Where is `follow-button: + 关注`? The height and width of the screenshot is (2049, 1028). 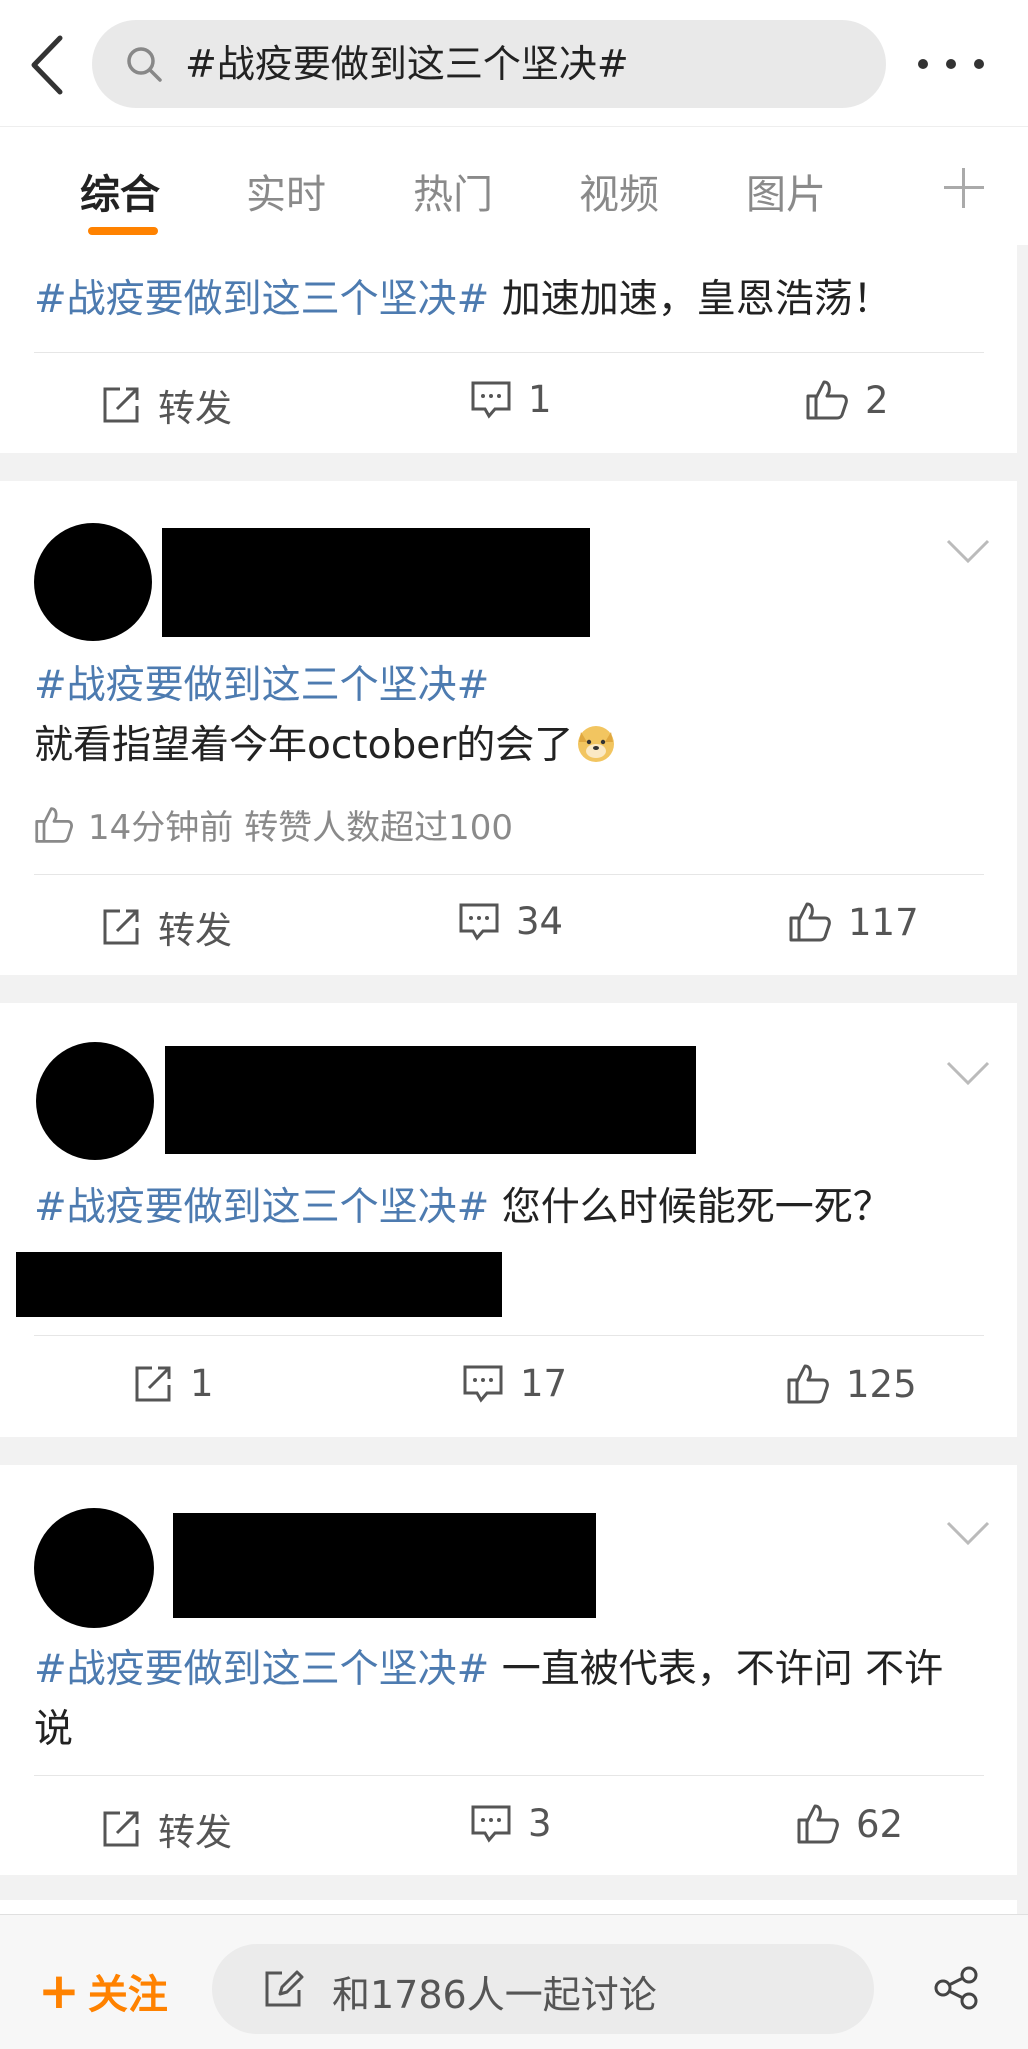 follow-button: + 关注 is located at coordinates (103, 1991).